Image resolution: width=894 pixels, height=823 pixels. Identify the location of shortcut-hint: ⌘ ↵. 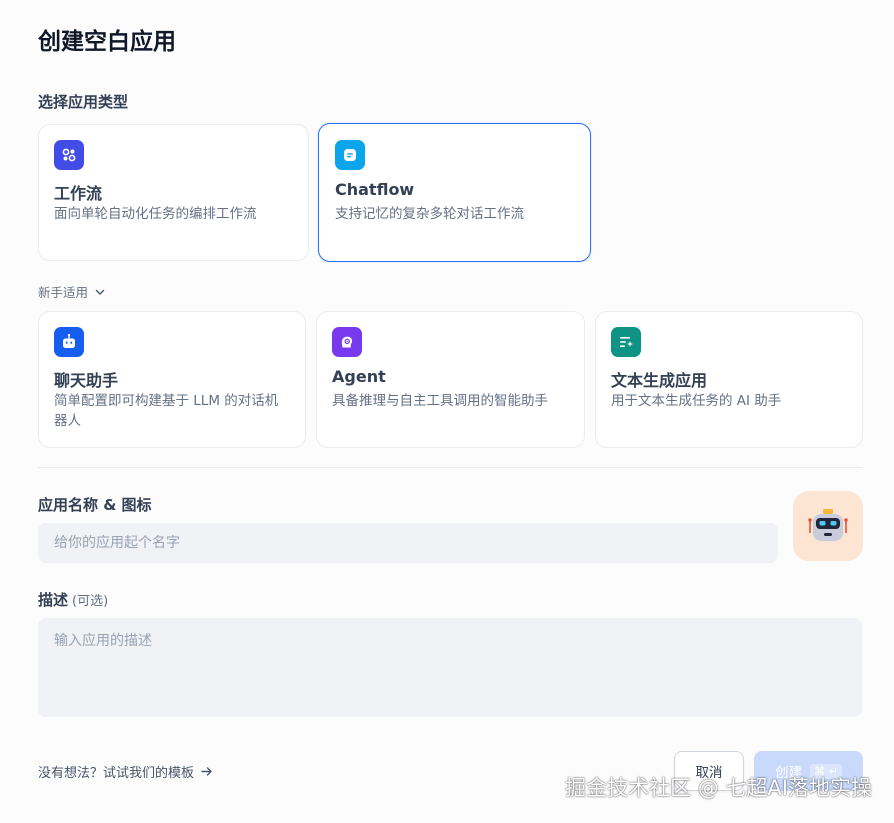
(826, 771).